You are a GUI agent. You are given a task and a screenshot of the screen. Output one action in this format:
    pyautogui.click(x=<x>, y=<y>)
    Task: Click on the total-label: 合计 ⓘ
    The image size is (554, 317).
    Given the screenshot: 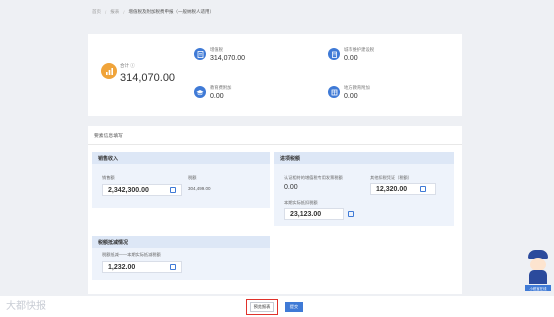 What is the action you would take?
    pyautogui.click(x=127, y=65)
    